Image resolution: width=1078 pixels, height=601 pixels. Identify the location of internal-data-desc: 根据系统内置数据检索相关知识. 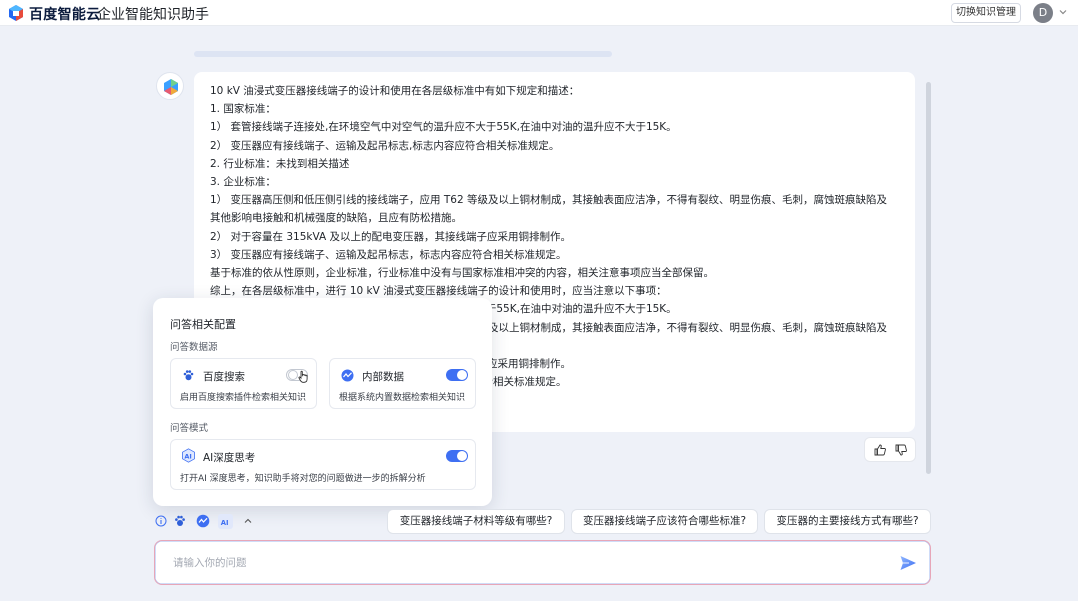
(402, 398).